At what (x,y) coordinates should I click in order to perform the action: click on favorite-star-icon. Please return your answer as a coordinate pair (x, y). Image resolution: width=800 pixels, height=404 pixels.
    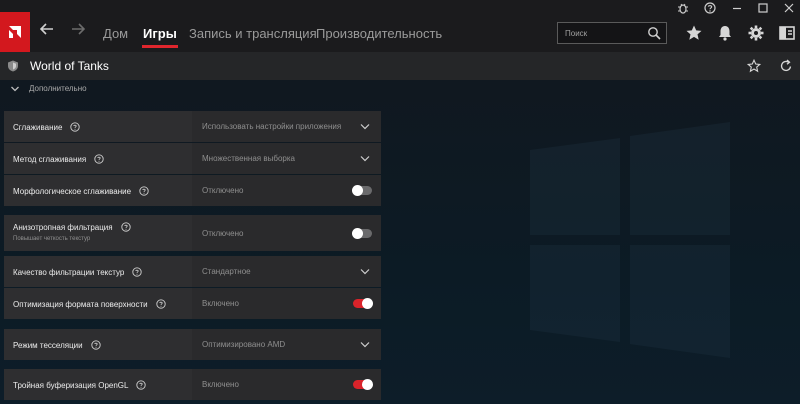
    Looking at the image, I should click on (754, 66).